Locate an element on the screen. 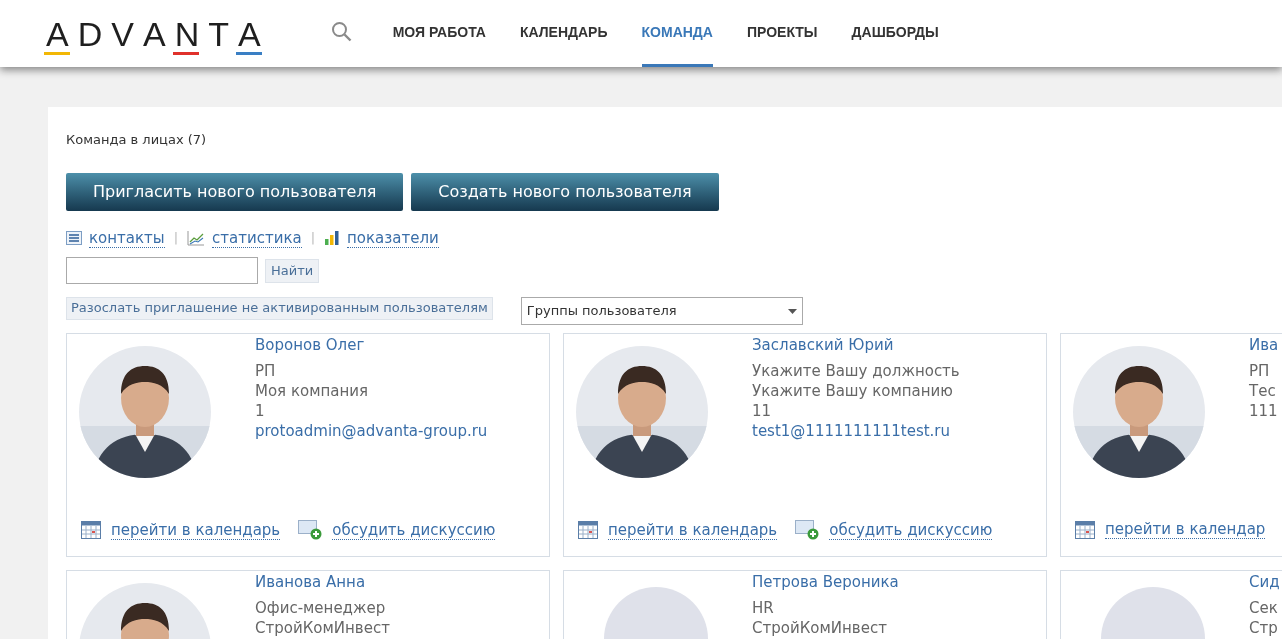 The image size is (1282, 639). invite-user-button: Пригласить нового пользователя is located at coordinates (235, 192).